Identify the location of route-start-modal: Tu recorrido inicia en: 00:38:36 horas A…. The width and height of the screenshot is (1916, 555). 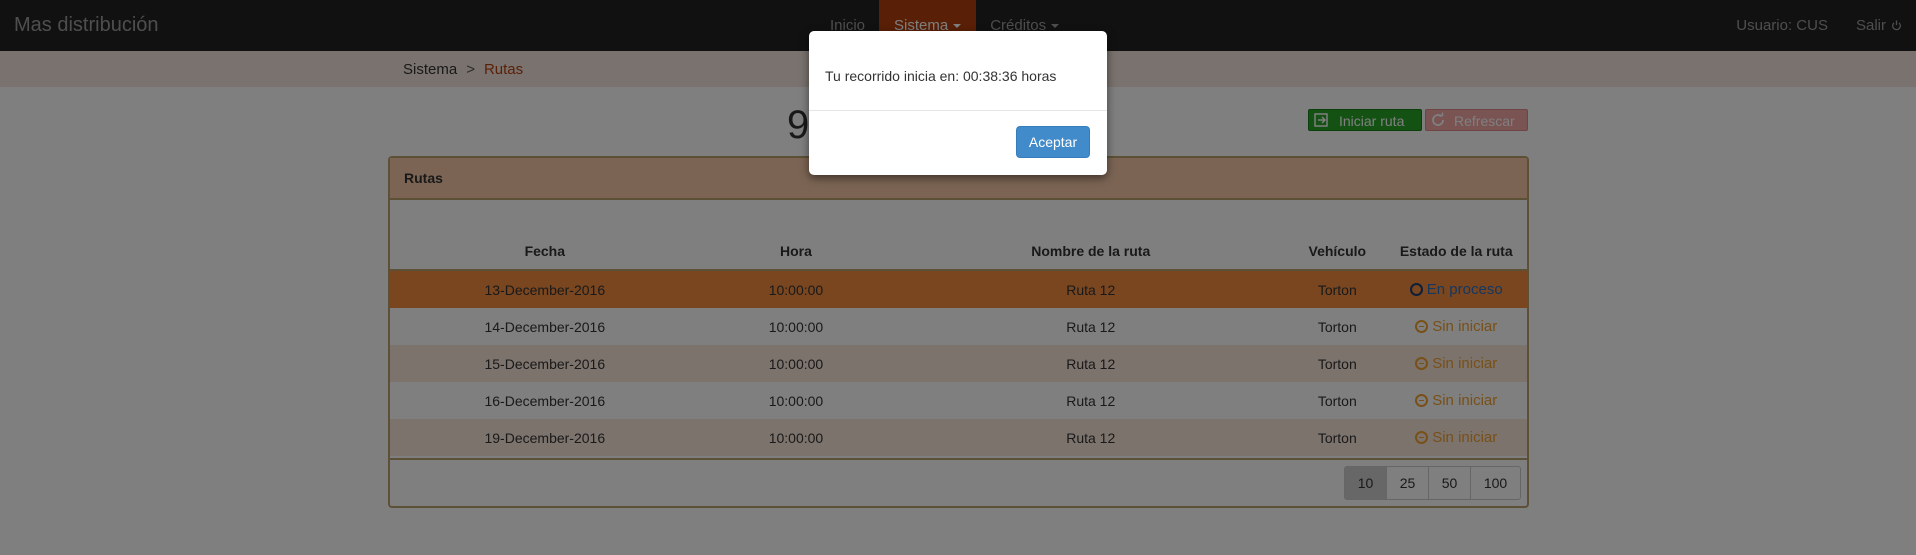
(958, 103).